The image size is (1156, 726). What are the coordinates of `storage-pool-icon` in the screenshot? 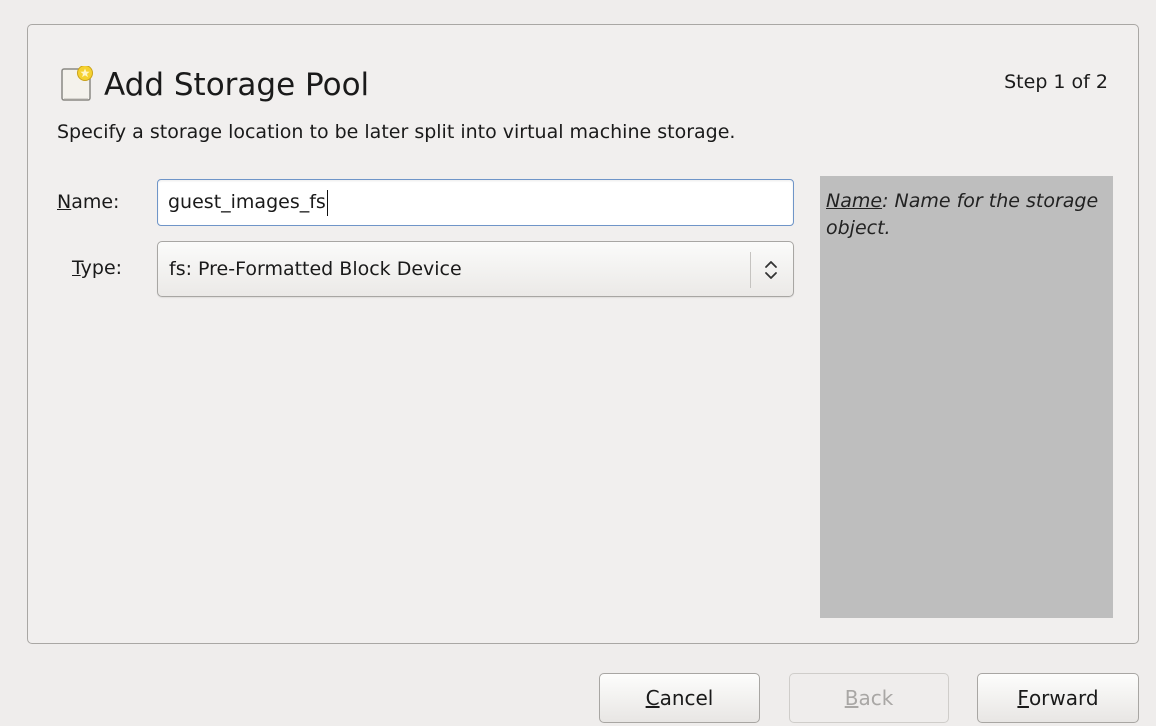 It's located at (77, 83).